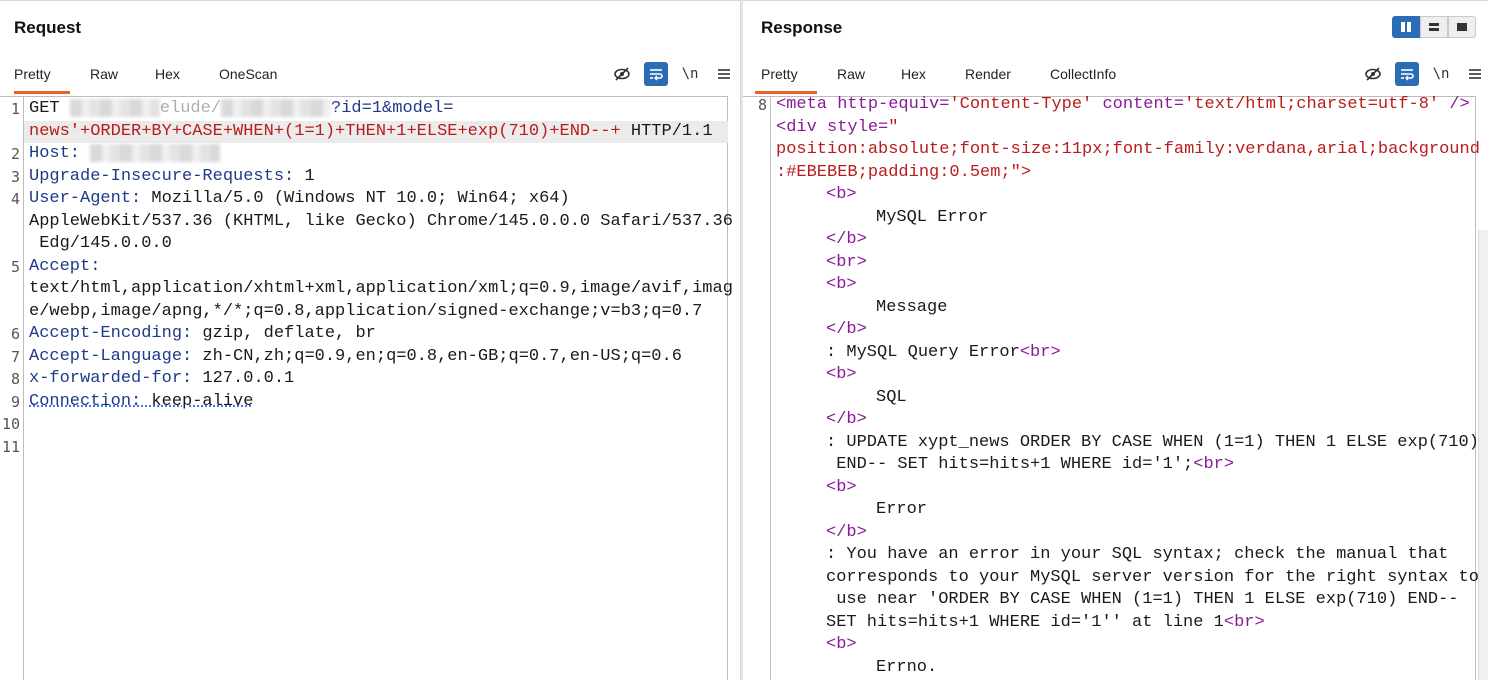 This screenshot has height=680, width=1488. Describe the element at coordinates (912, 307) in the screenshot. I see `response-line: Message` at that location.